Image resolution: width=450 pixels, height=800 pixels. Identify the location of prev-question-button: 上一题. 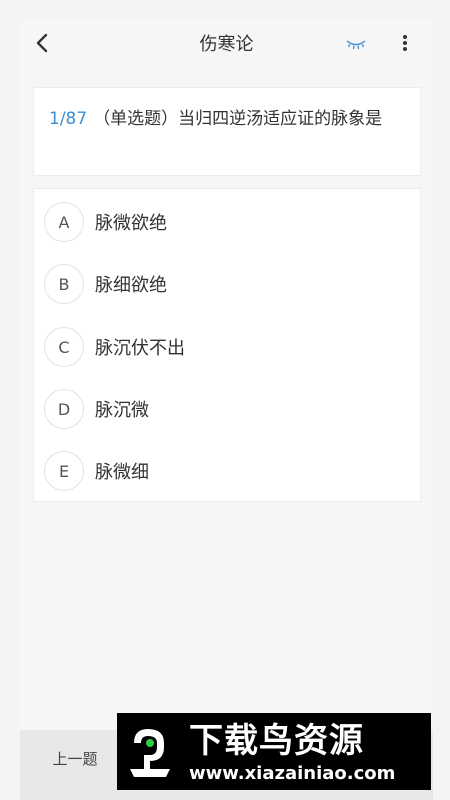
(75, 758).